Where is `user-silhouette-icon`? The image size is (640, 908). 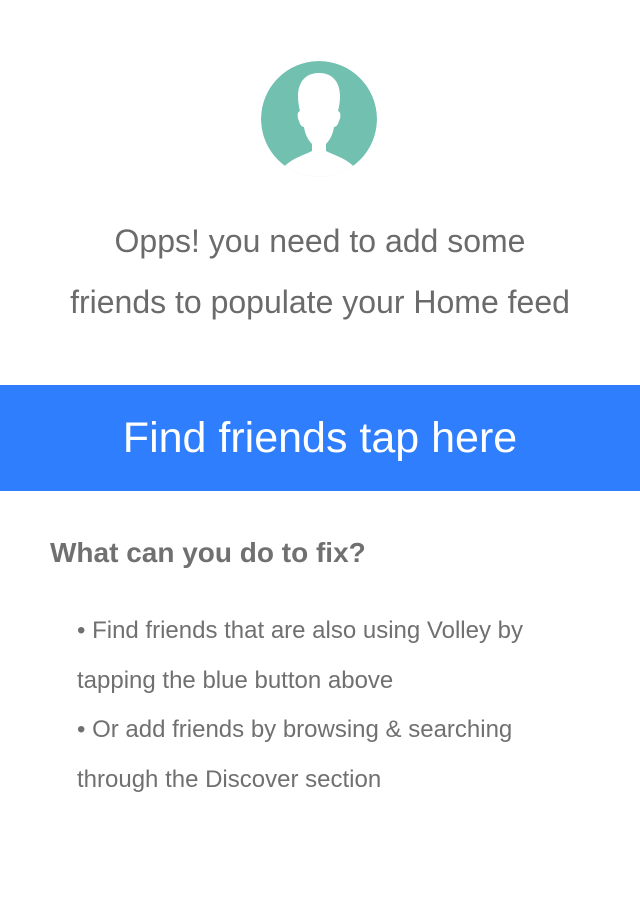
user-silhouette-icon is located at coordinates (319, 119).